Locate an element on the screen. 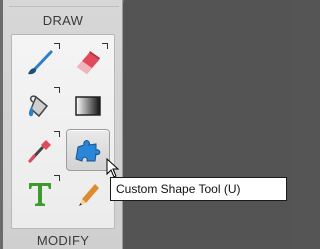  panel-divider is located at coordinates (64, 6).